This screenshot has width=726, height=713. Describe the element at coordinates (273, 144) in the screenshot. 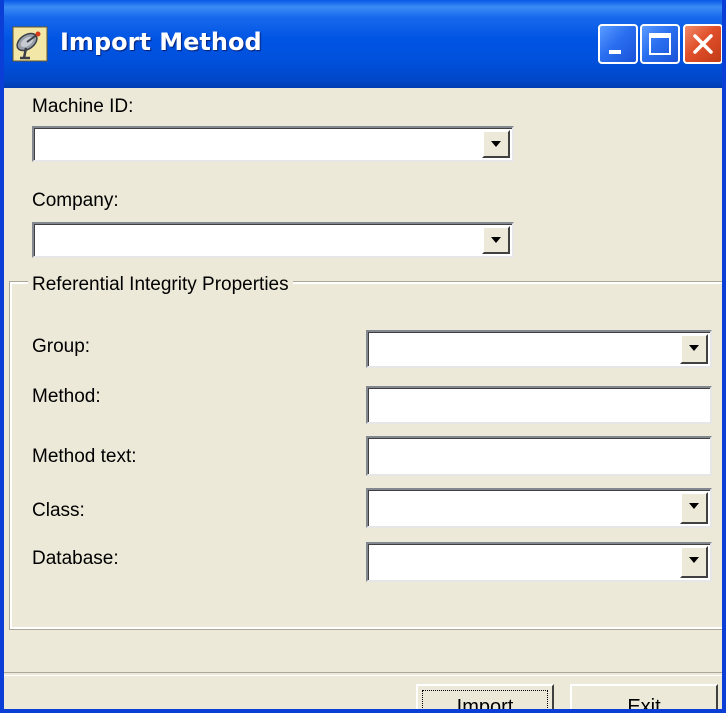

I see `machine-id-combobox` at that location.